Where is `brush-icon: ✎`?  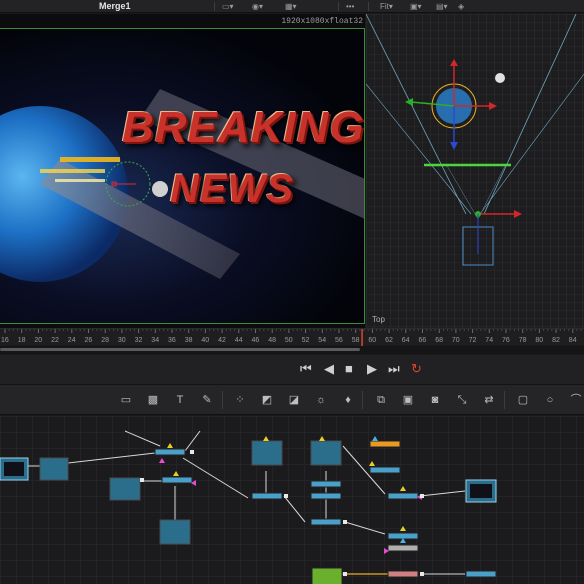
brush-icon: ✎ is located at coordinates (207, 400).